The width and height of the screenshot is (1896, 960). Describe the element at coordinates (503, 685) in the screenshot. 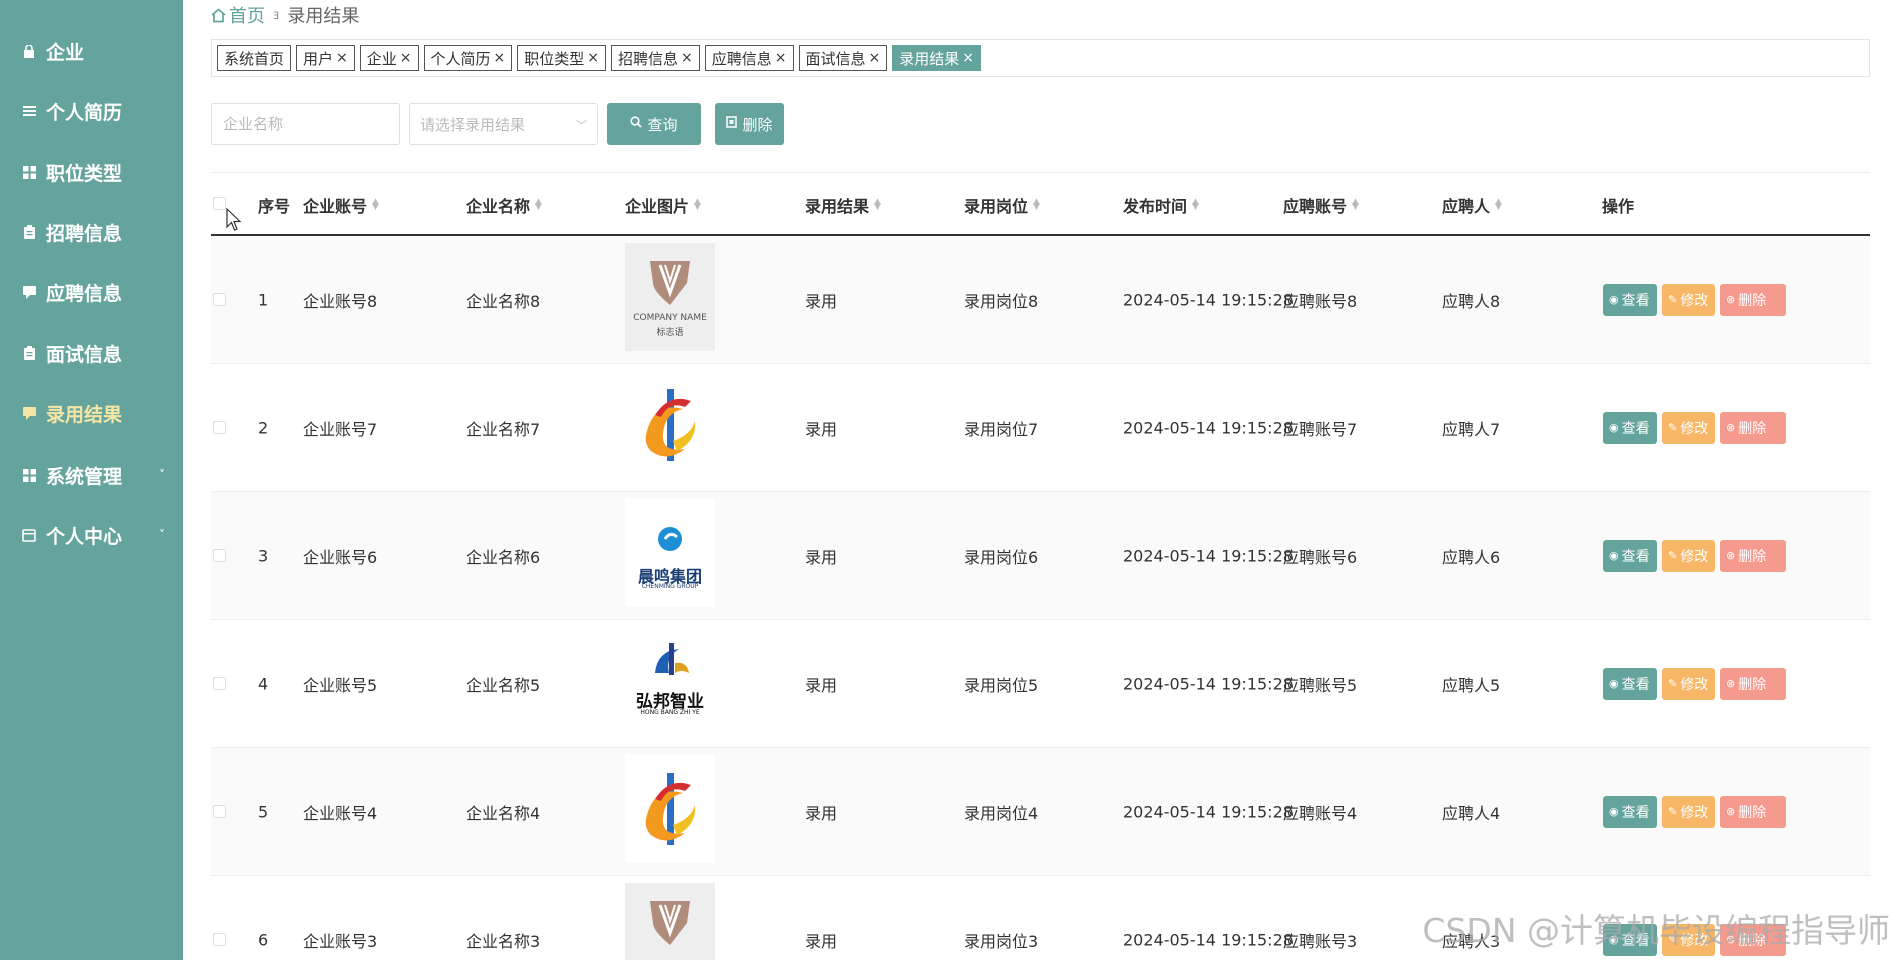

I see `cell-name: 企业名称5` at that location.